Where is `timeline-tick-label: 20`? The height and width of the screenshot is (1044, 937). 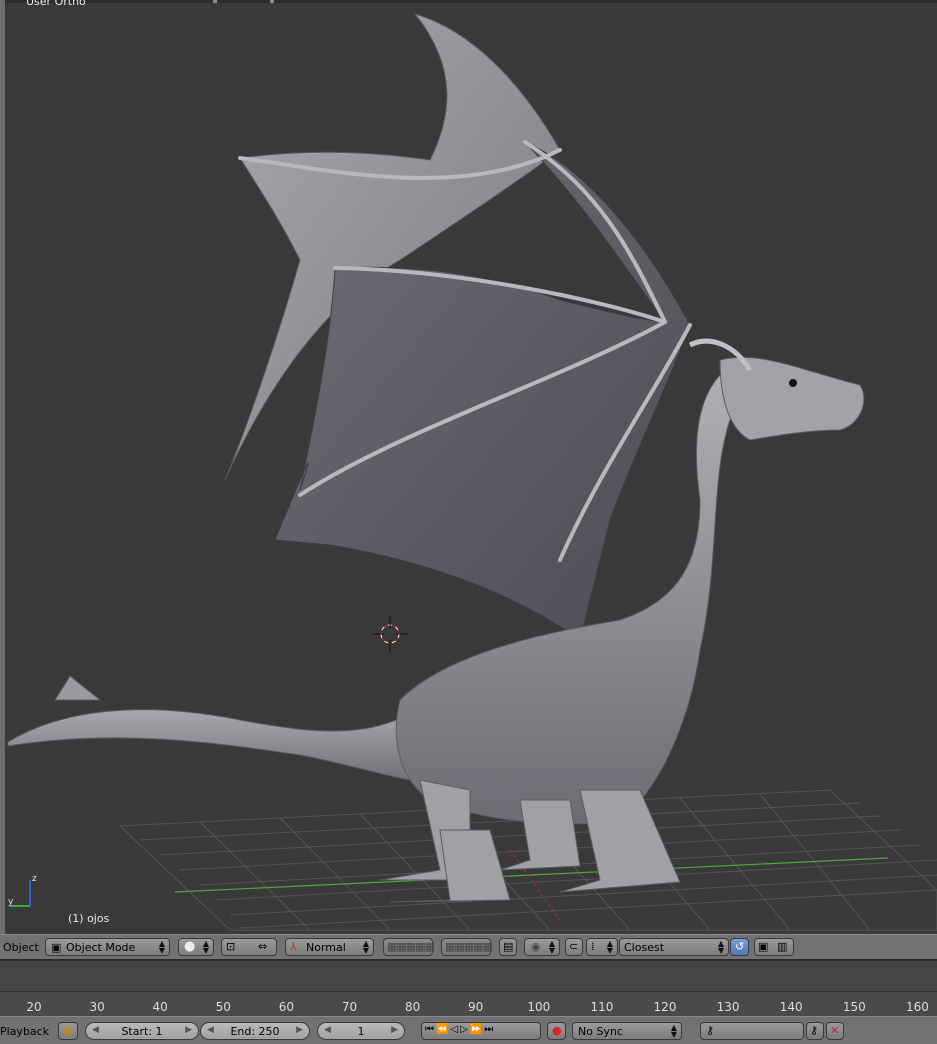
timeline-tick-label: 20 is located at coordinates (34, 1007).